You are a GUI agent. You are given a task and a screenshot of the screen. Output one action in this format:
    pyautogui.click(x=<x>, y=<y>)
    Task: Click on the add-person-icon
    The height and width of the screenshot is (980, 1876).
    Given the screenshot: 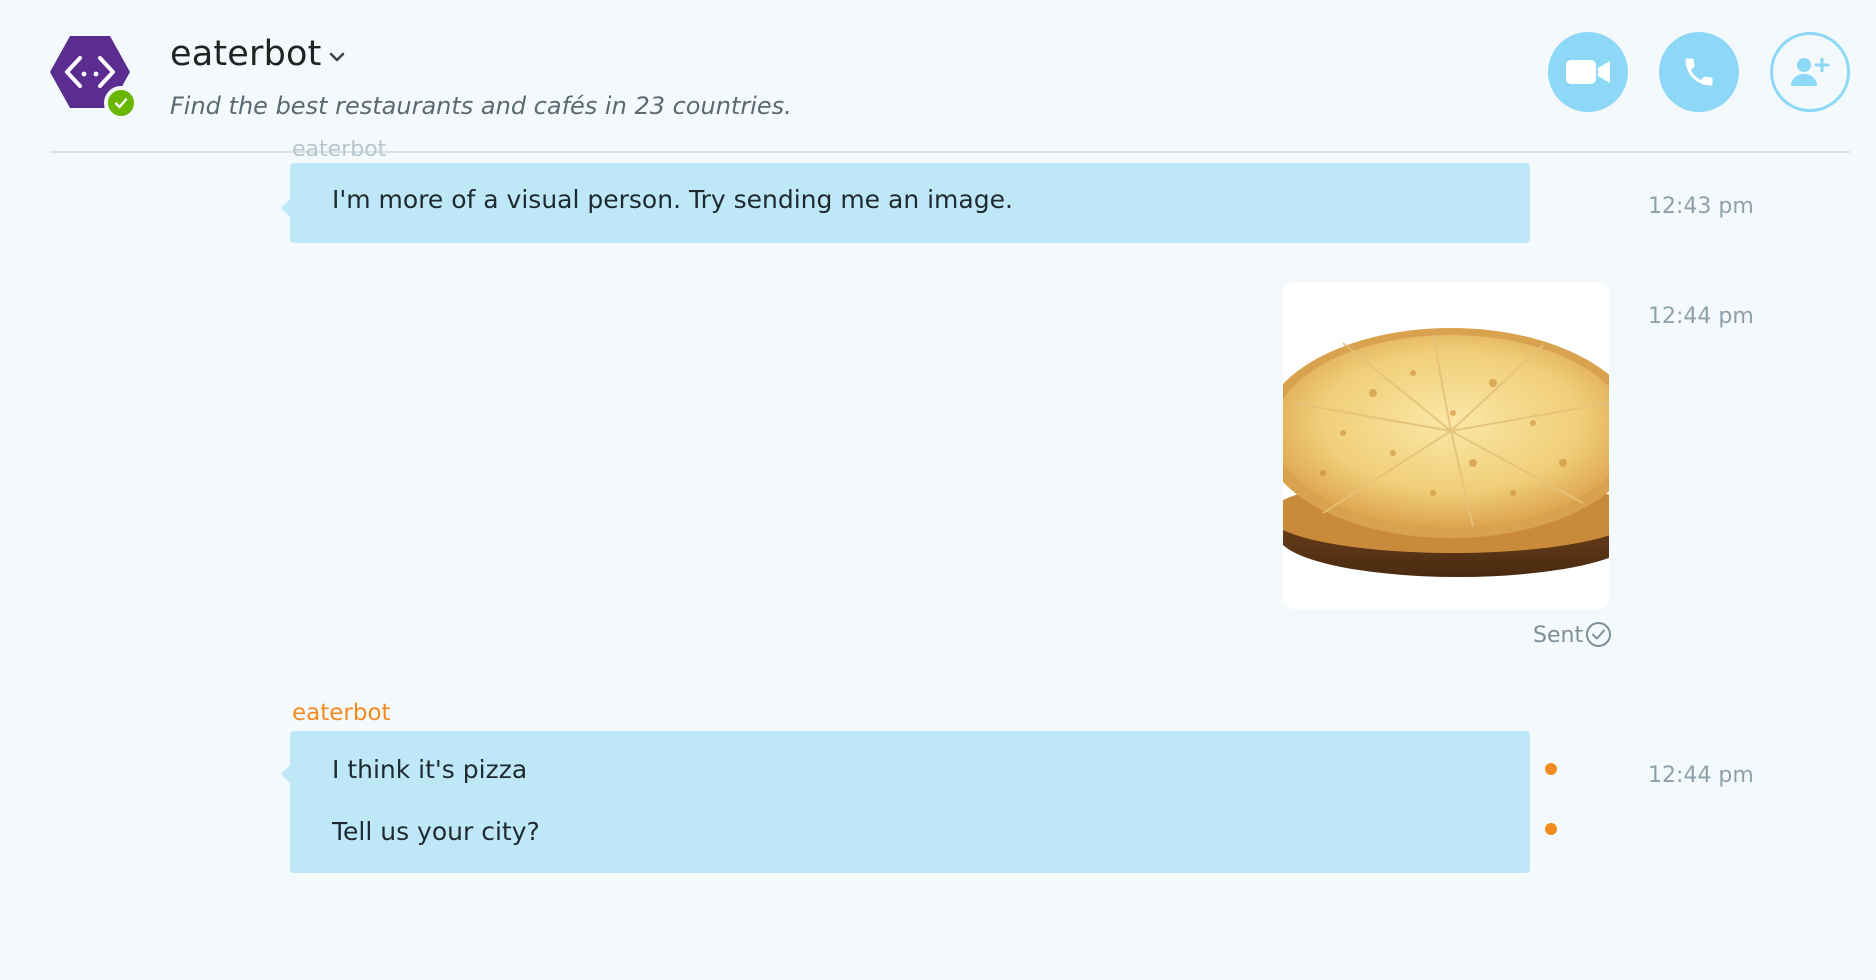 What is the action you would take?
    pyautogui.click(x=1810, y=71)
    